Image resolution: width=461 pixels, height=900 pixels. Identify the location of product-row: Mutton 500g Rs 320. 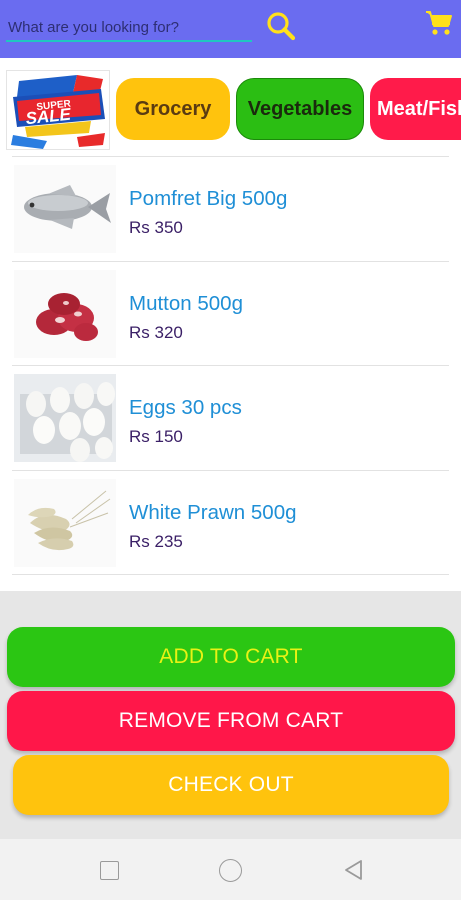
(230, 313).